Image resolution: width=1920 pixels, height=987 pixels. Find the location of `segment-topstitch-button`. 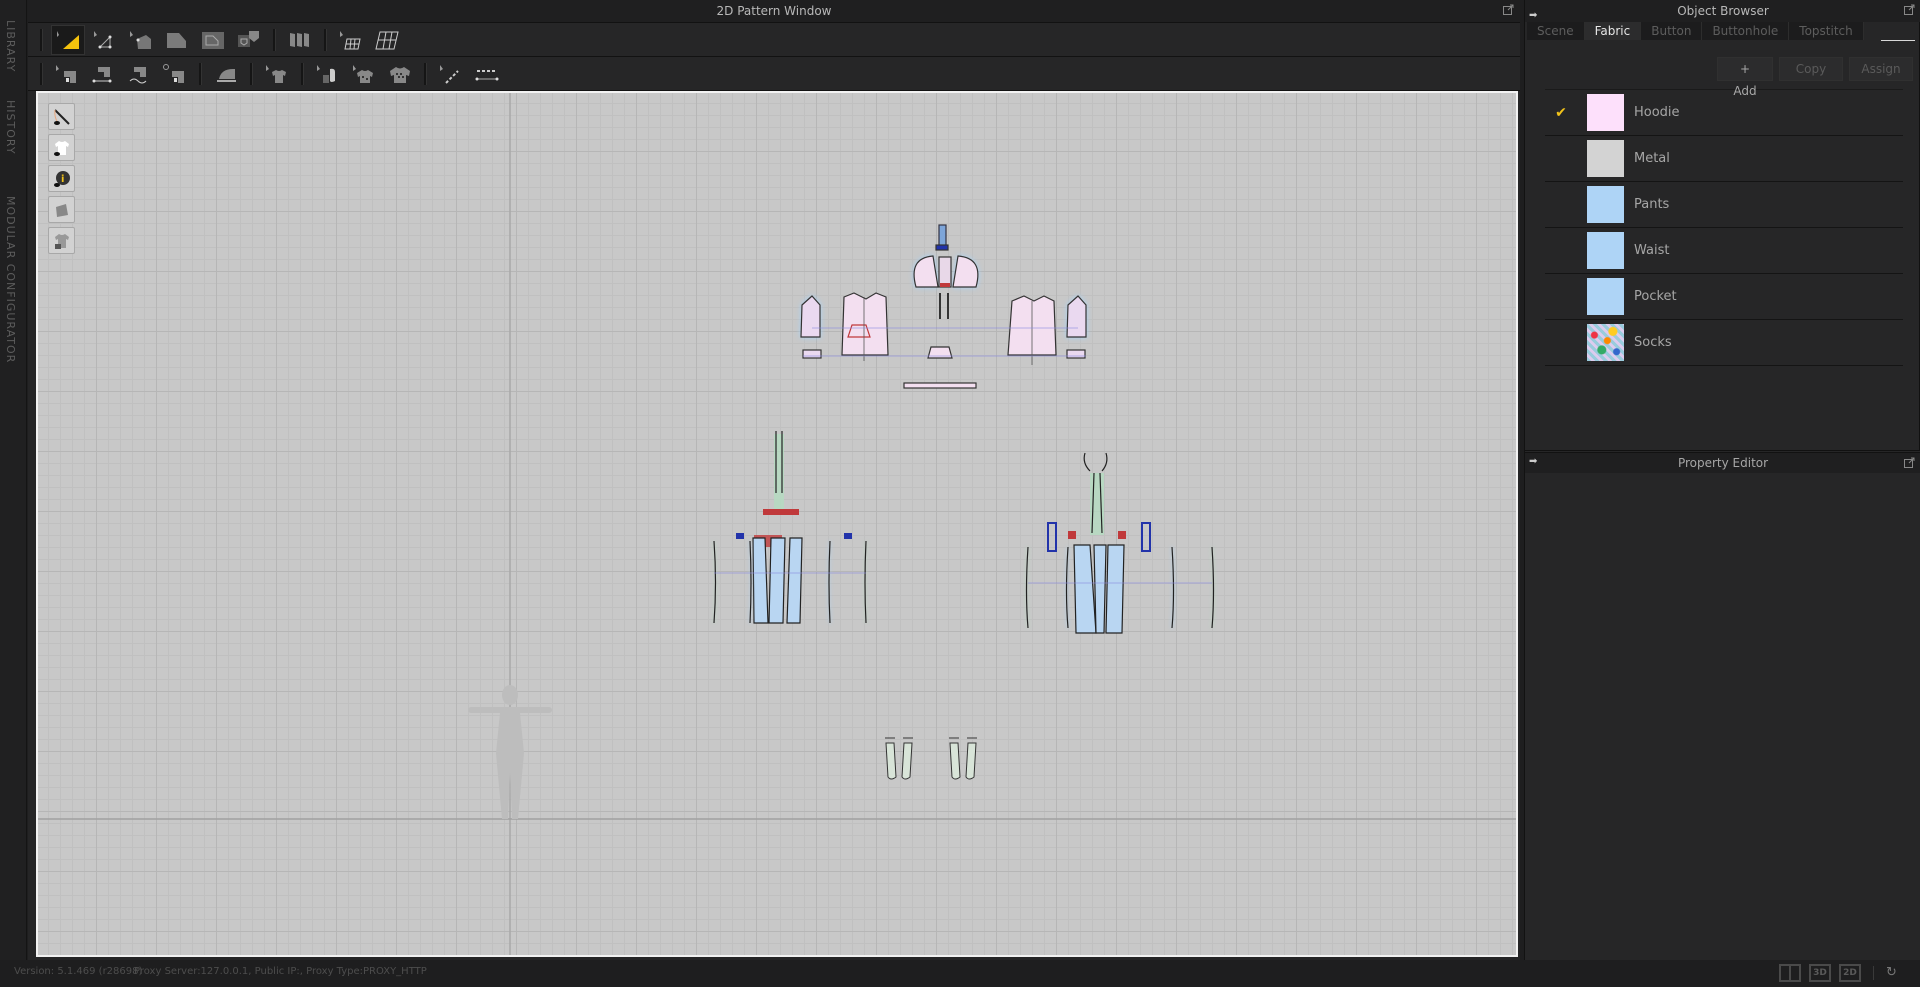

segment-topstitch-button is located at coordinates (487, 74).